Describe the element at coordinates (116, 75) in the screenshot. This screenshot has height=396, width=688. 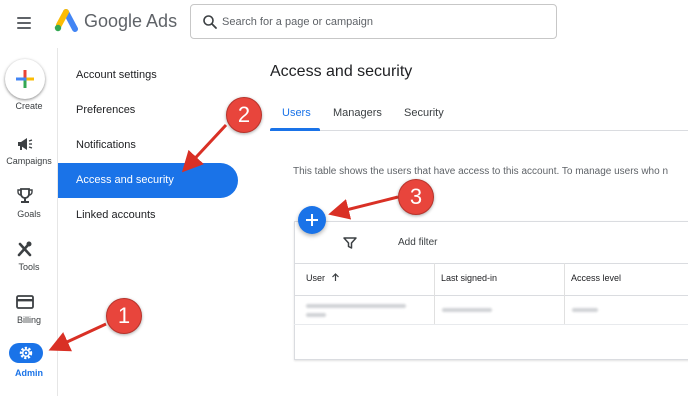
I see `nav-account-settings: Account settings` at that location.